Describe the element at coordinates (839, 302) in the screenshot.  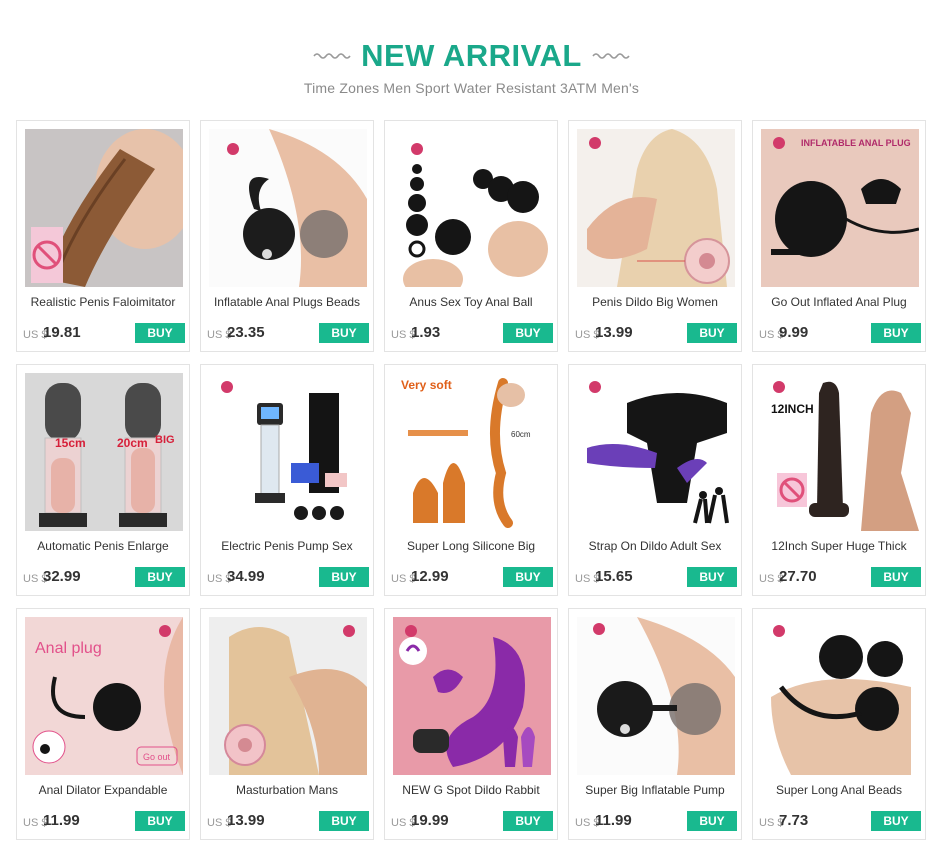
I see `product-name: Go Out Inflated Anal Plug` at that location.